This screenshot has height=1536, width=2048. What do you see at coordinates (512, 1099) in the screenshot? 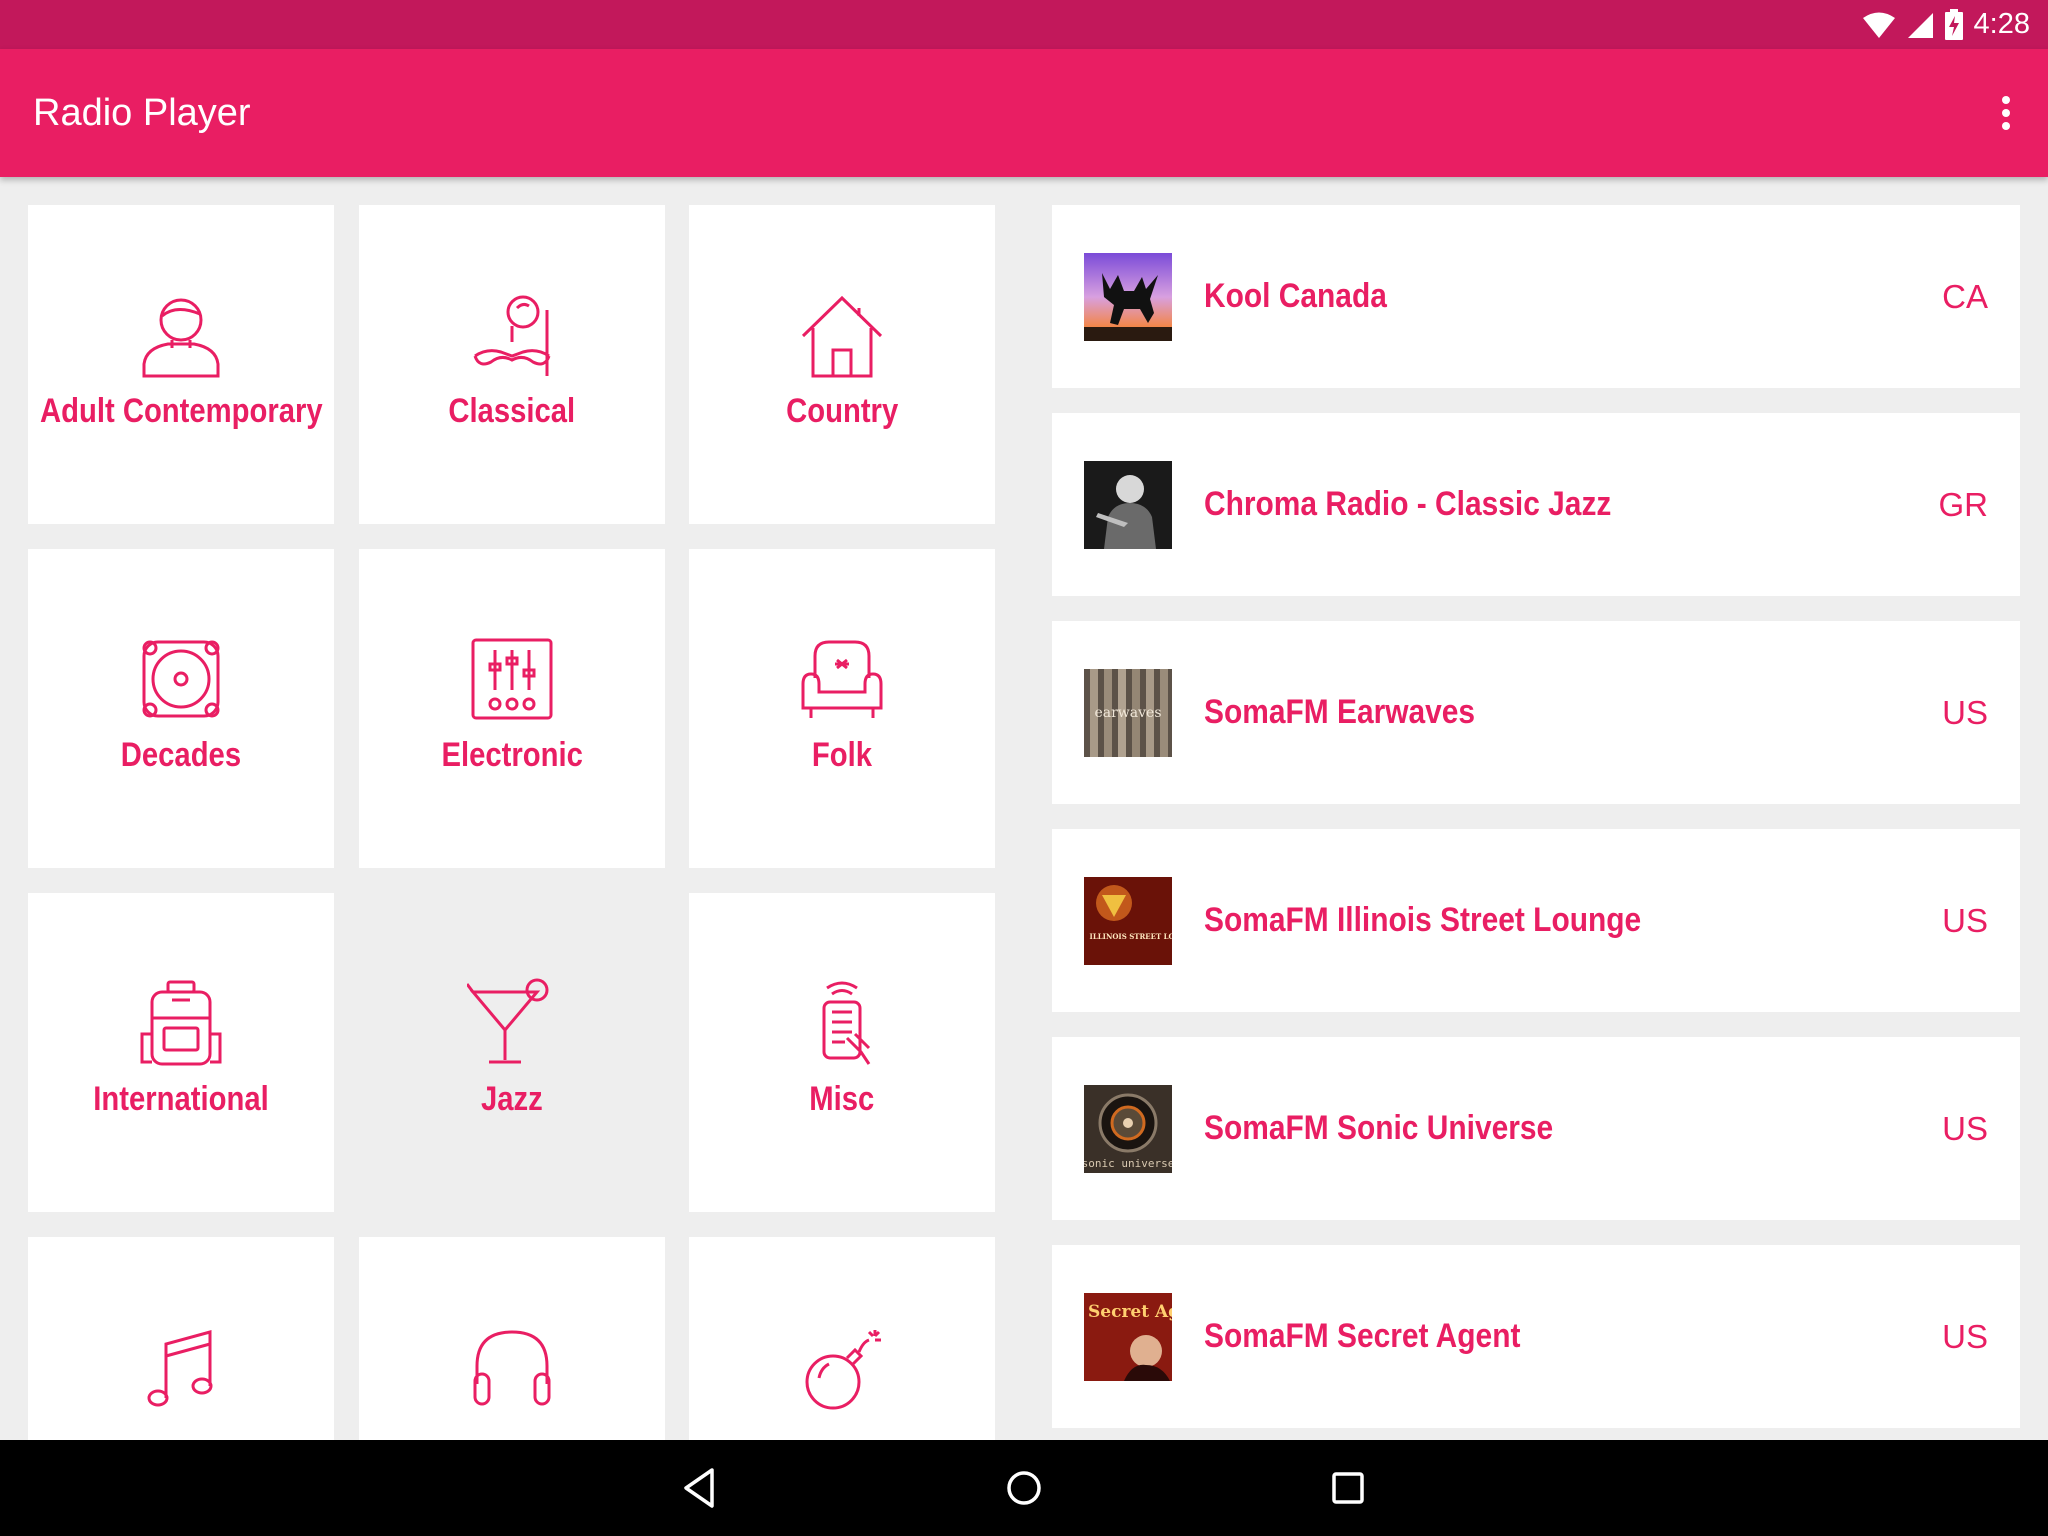
I see `genre-label: Jazz` at bounding box center [512, 1099].